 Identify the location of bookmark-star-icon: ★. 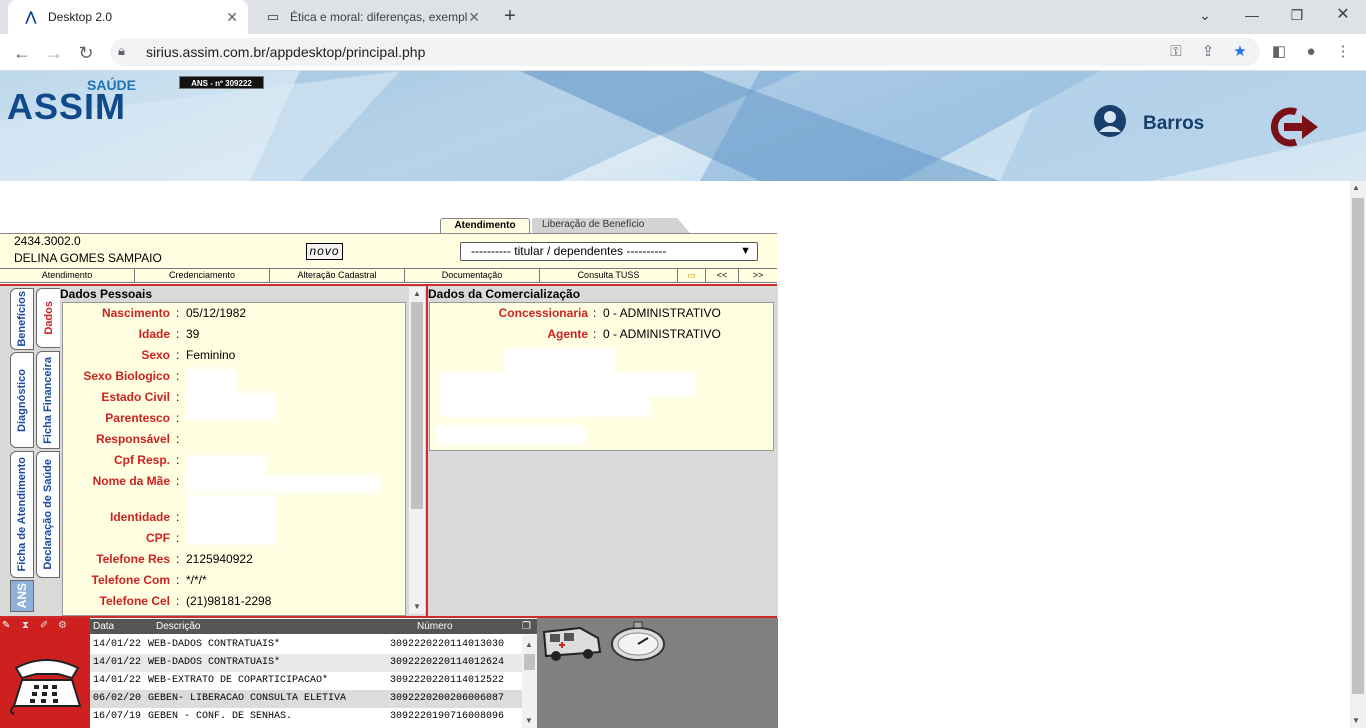
(1240, 52).